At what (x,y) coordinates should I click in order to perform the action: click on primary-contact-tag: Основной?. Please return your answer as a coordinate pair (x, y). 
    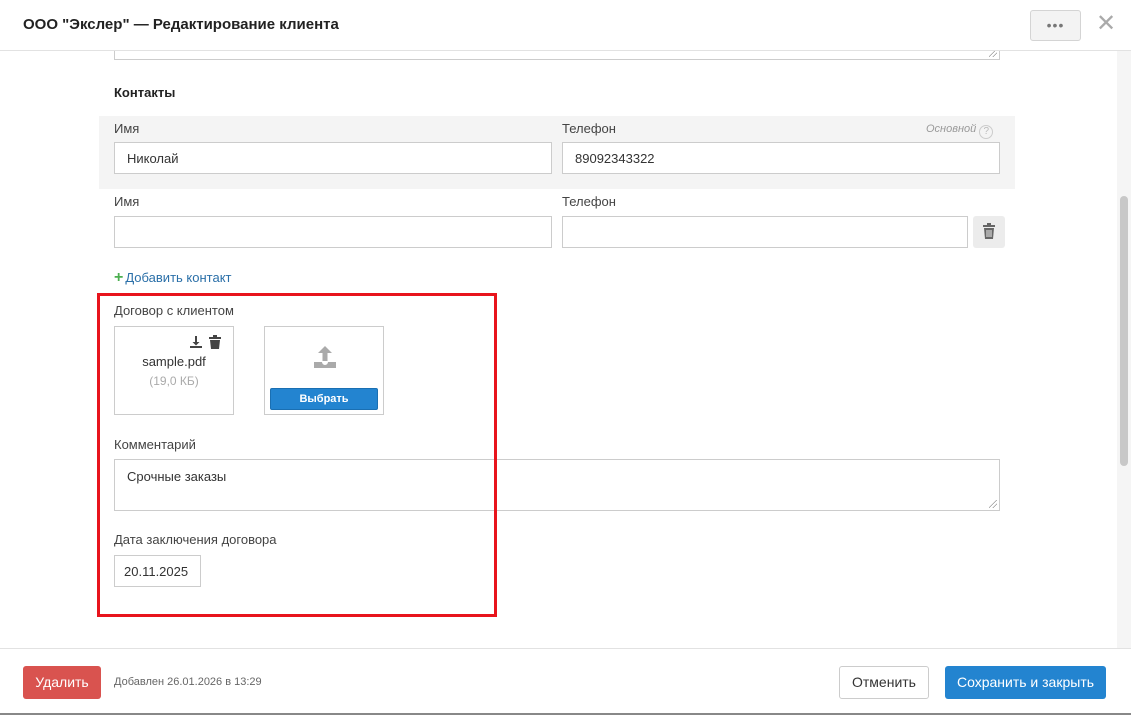
    Looking at the image, I should click on (960, 131).